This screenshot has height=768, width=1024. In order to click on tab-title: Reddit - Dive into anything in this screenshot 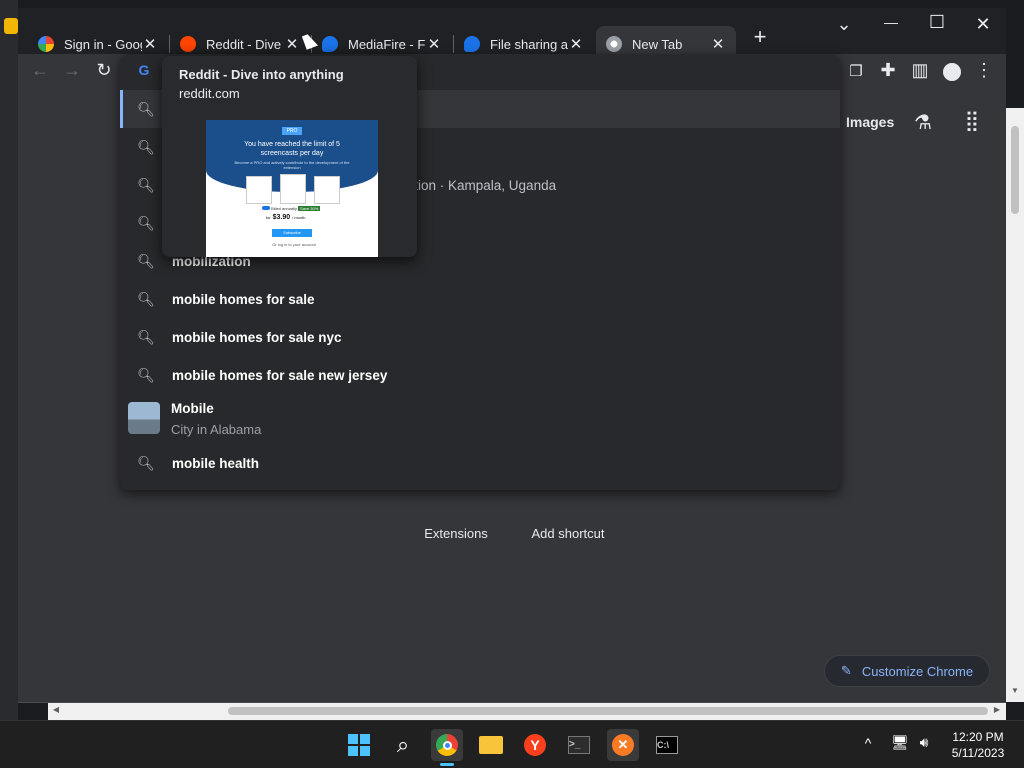, I will do `click(245, 44)`.